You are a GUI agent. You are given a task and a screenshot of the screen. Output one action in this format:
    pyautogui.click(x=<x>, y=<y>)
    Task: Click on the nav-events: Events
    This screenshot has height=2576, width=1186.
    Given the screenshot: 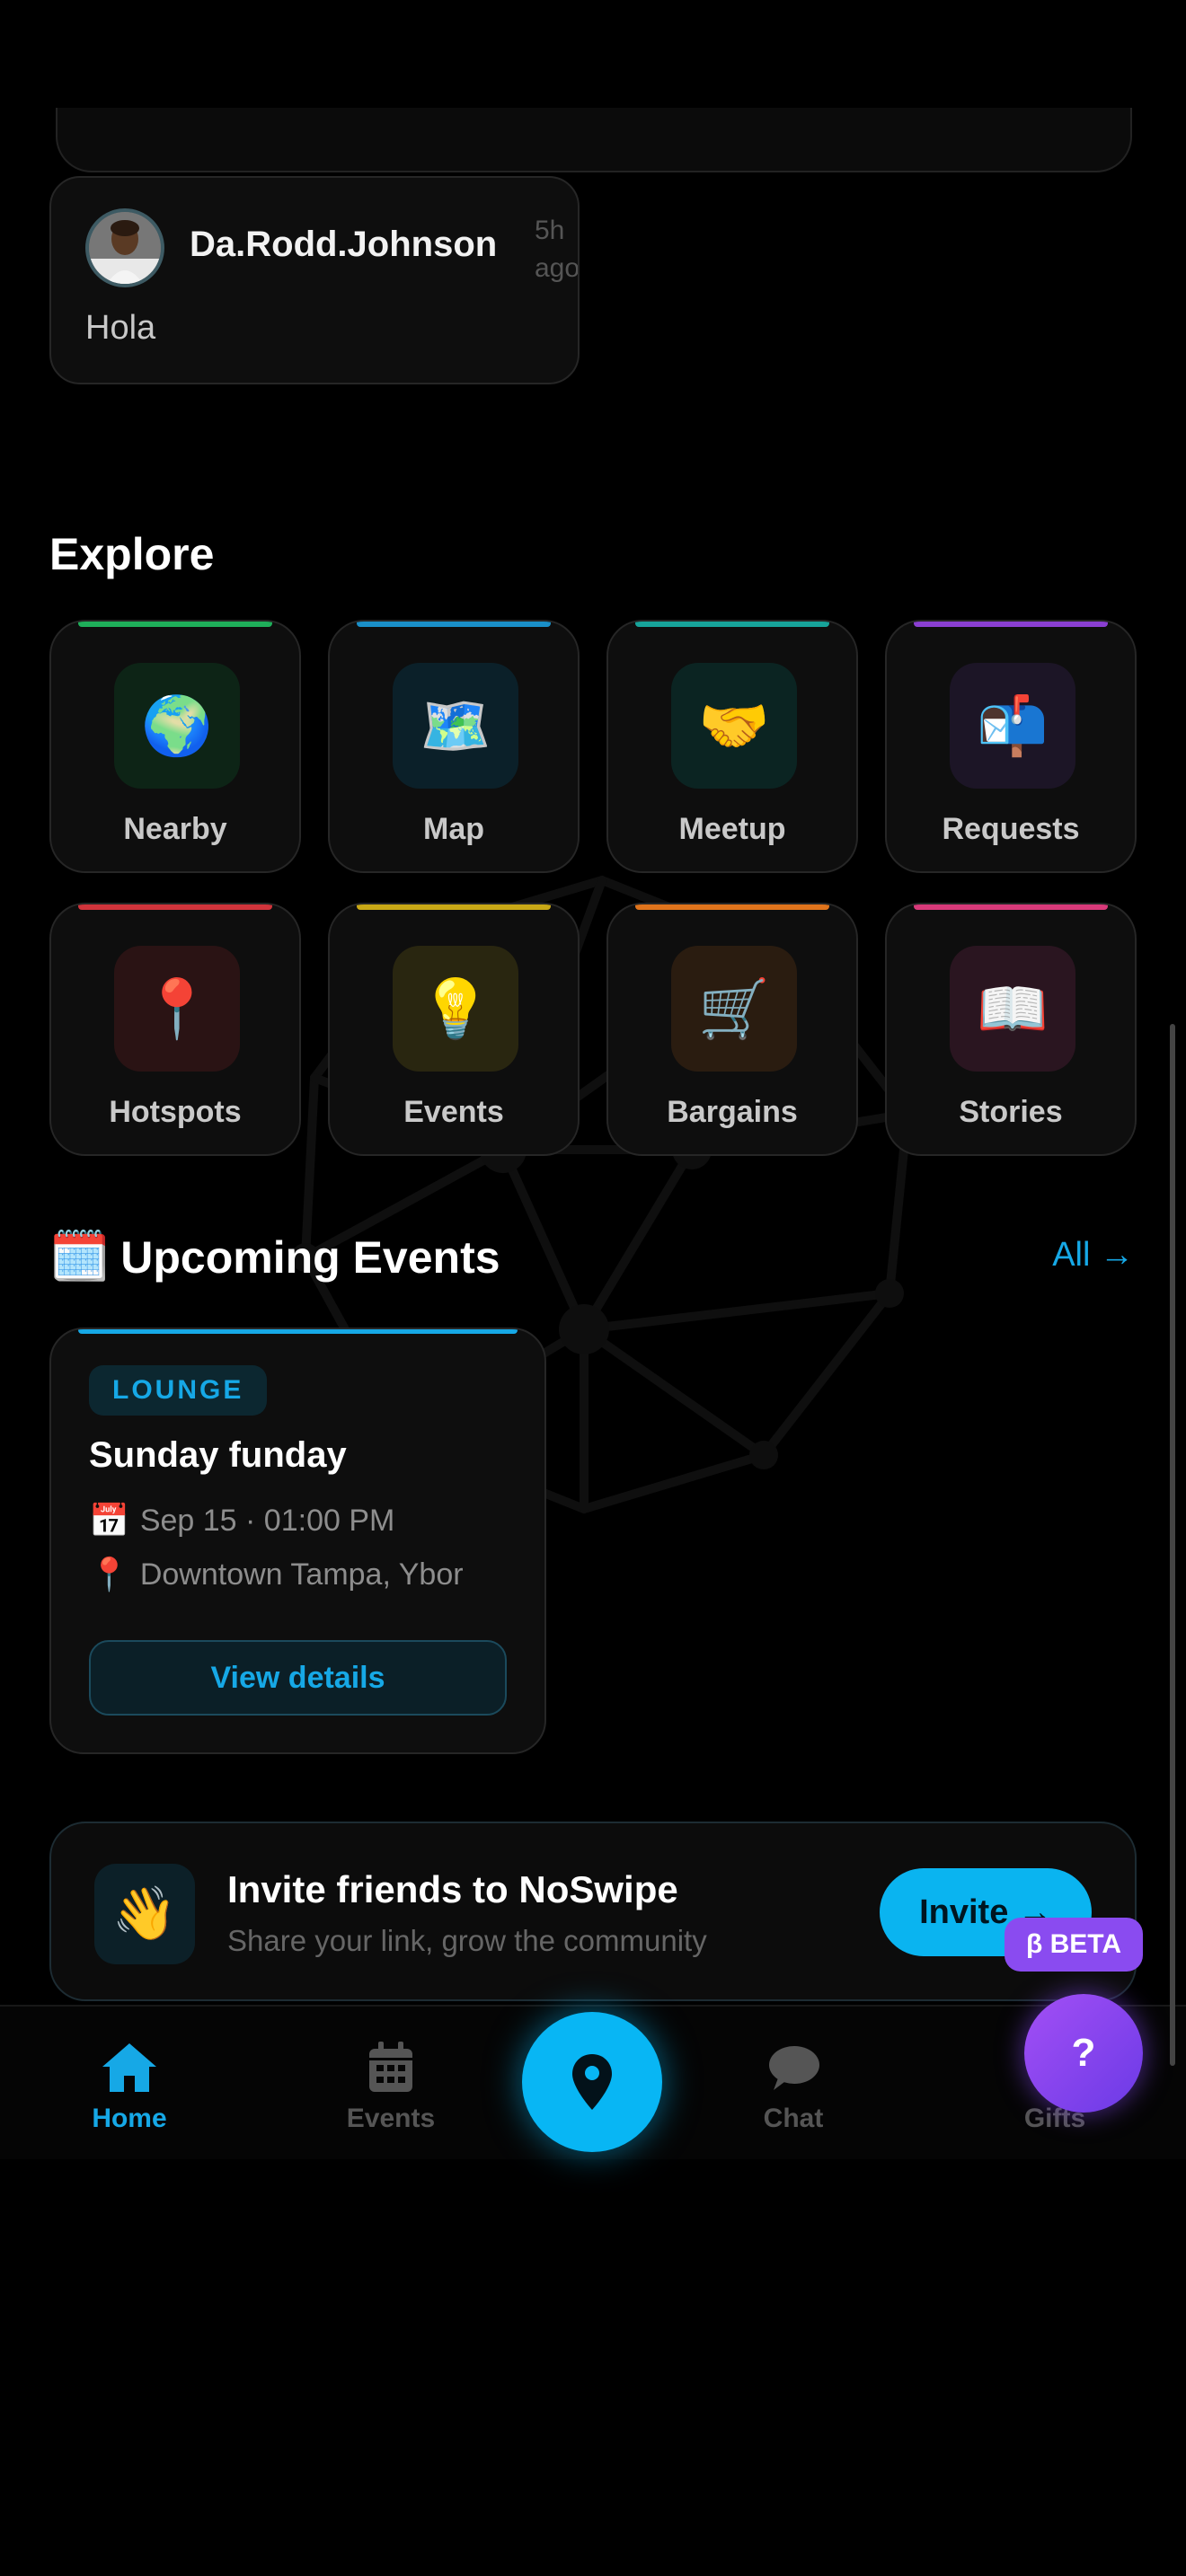 What is the action you would take?
    pyautogui.click(x=391, y=2086)
    